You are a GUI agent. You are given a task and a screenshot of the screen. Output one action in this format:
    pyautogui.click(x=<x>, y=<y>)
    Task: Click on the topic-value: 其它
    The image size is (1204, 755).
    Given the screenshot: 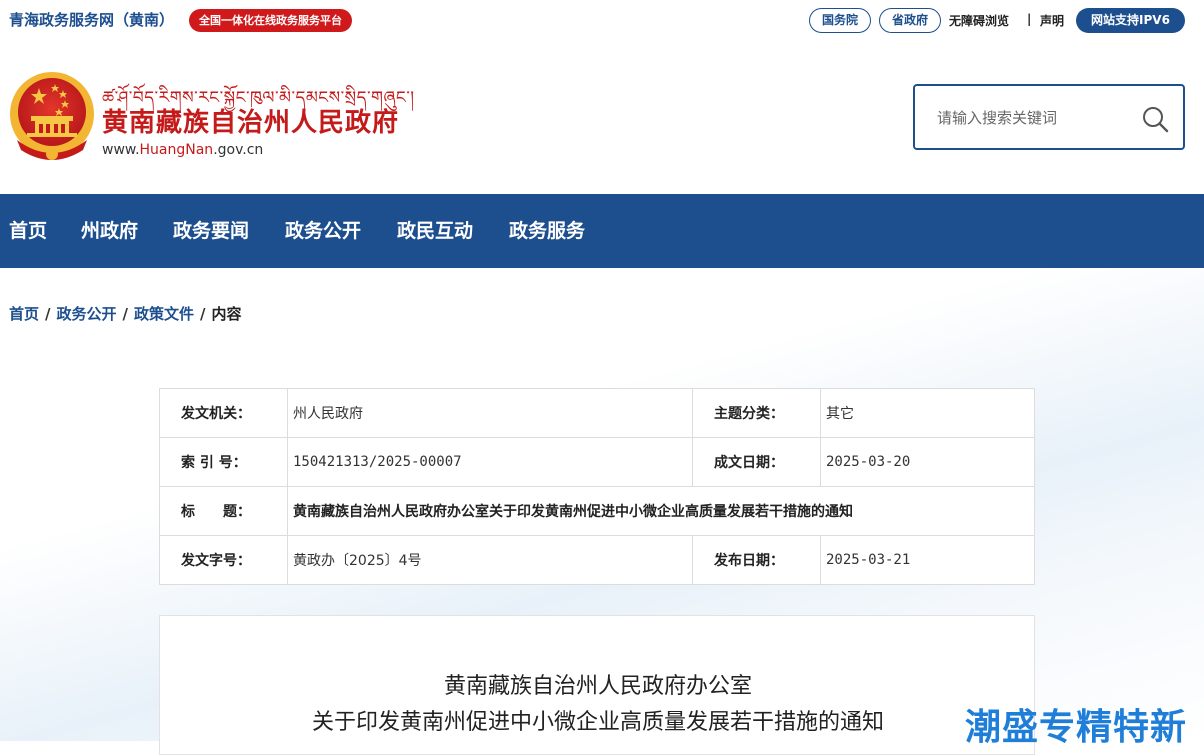 What is the action you would take?
    pyautogui.click(x=927, y=413)
    